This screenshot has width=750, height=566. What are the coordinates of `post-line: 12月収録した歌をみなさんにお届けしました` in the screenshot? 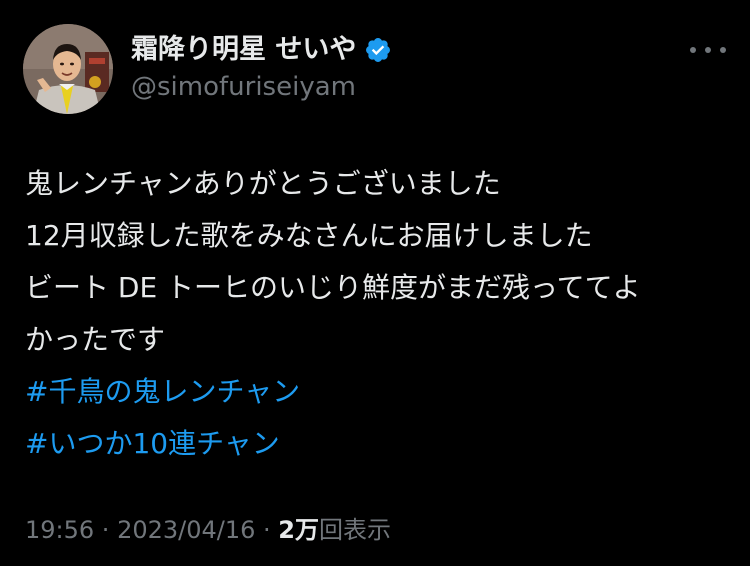 It's located at (309, 235).